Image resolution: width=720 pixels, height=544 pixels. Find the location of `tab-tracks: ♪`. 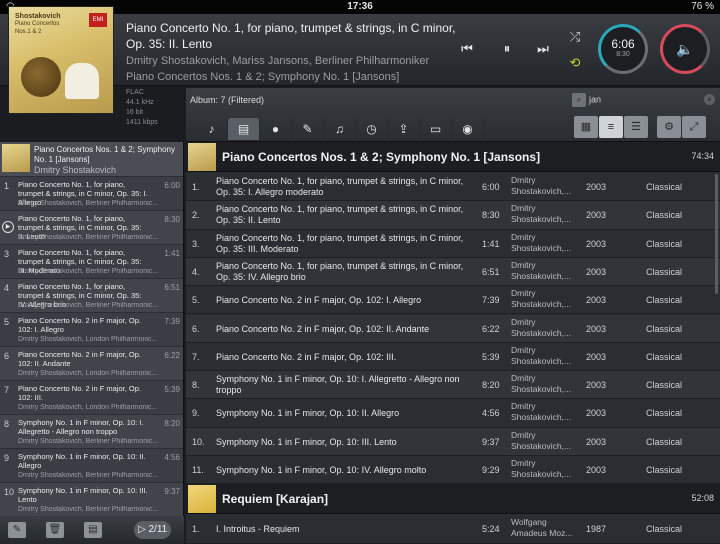

tab-tracks: ♪ is located at coordinates (212, 129).